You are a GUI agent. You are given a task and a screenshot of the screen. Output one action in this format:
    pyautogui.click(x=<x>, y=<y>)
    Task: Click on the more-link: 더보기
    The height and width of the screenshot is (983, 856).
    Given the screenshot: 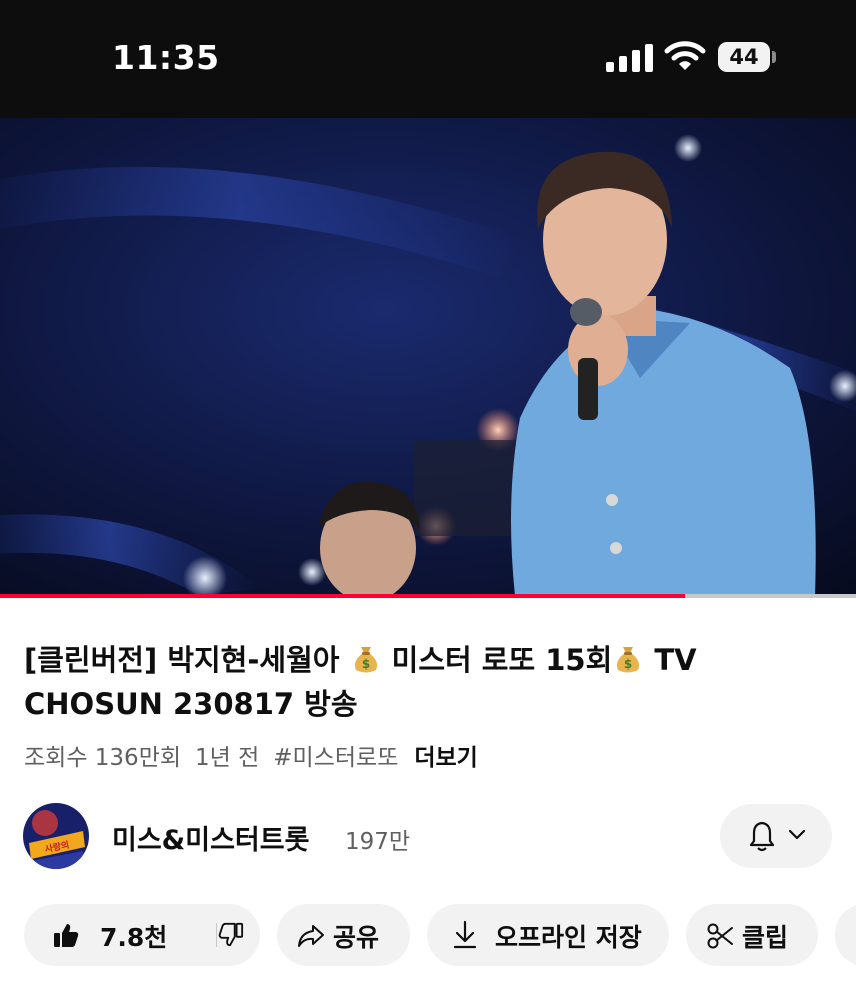 What is the action you would take?
    pyautogui.click(x=445, y=758)
    